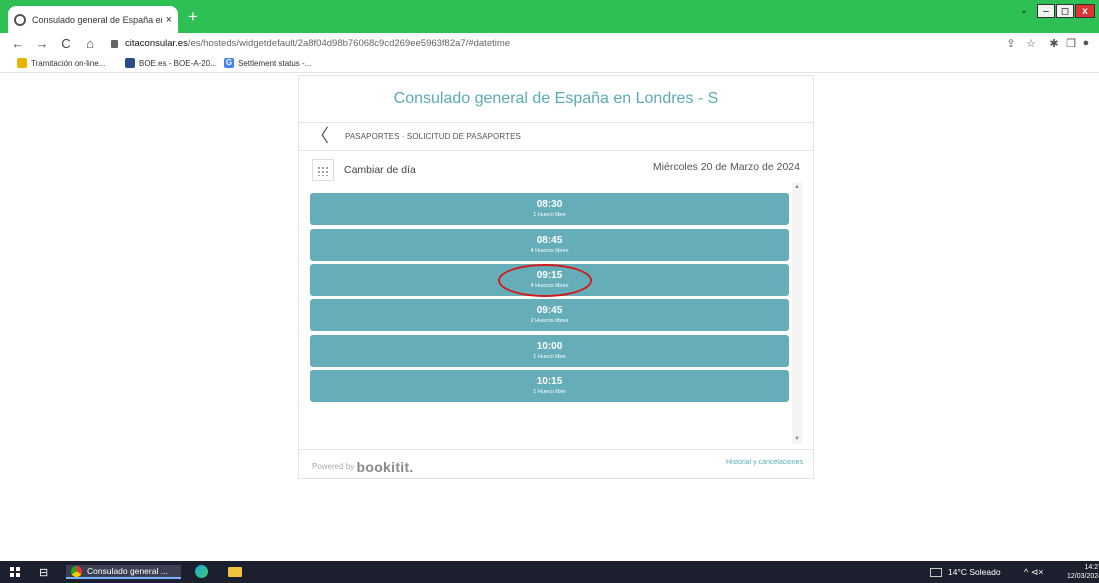 The width and height of the screenshot is (1099, 583). Describe the element at coordinates (385, 467) in the screenshot. I see `bookitit-logo: bookitit.` at that location.